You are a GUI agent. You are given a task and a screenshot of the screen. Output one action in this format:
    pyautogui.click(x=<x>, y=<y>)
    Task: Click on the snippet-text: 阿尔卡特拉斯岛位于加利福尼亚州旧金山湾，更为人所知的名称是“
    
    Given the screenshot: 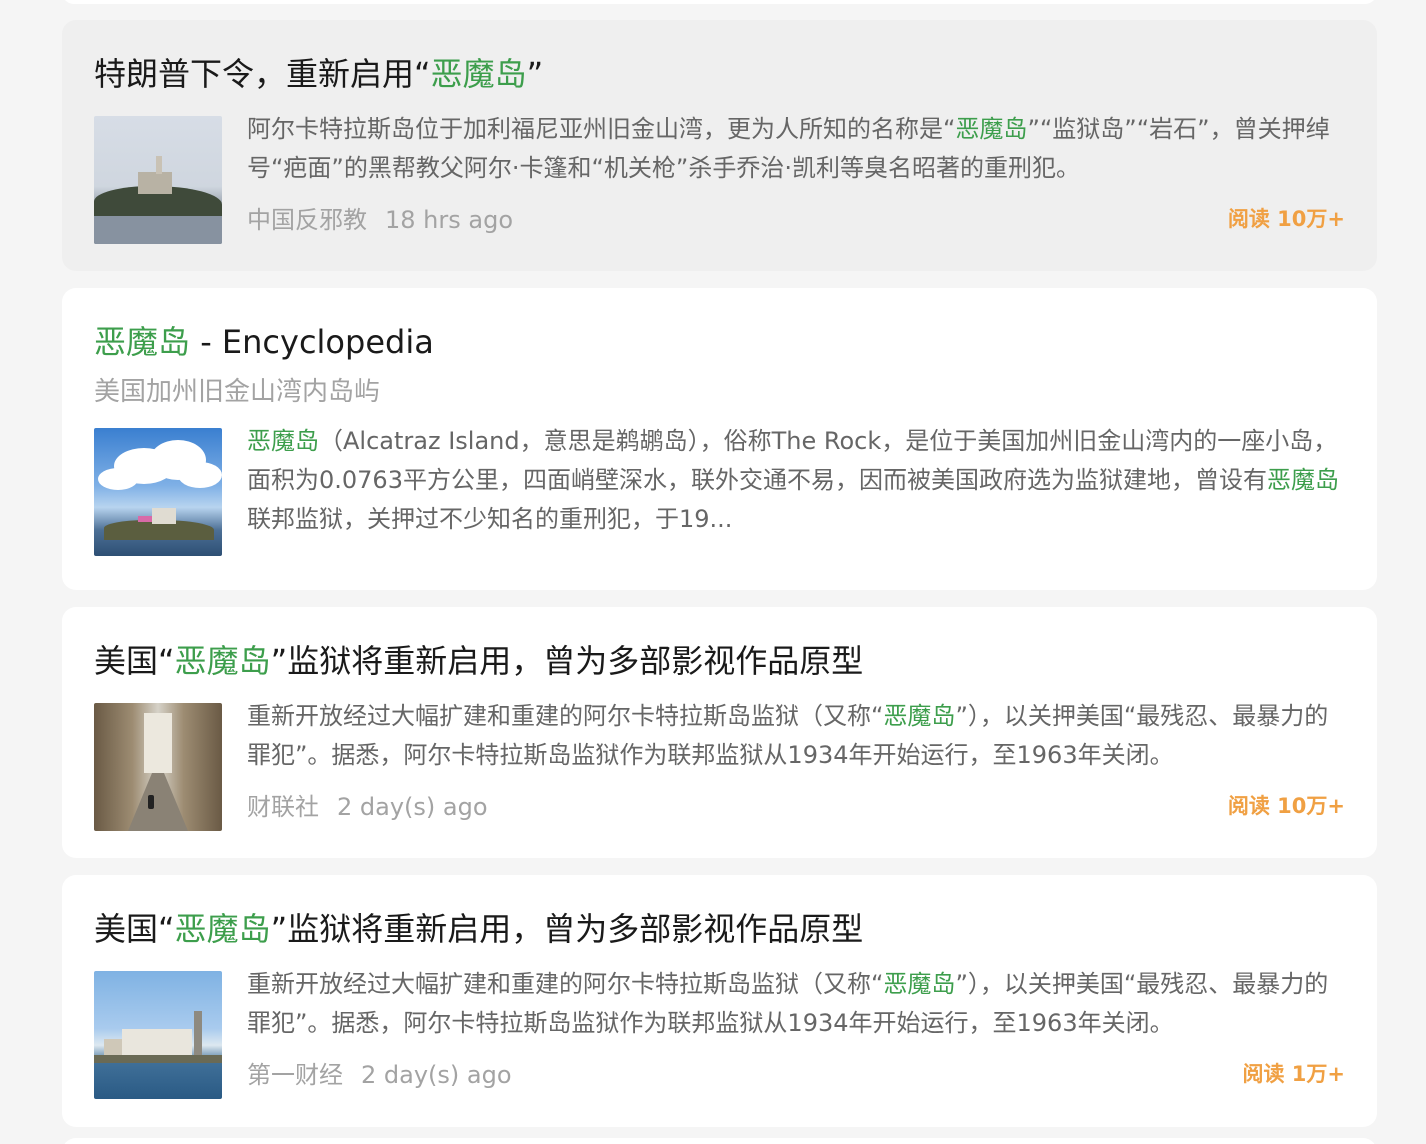 What is the action you would take?
    pyautogui.click(x=601, y=129)
    